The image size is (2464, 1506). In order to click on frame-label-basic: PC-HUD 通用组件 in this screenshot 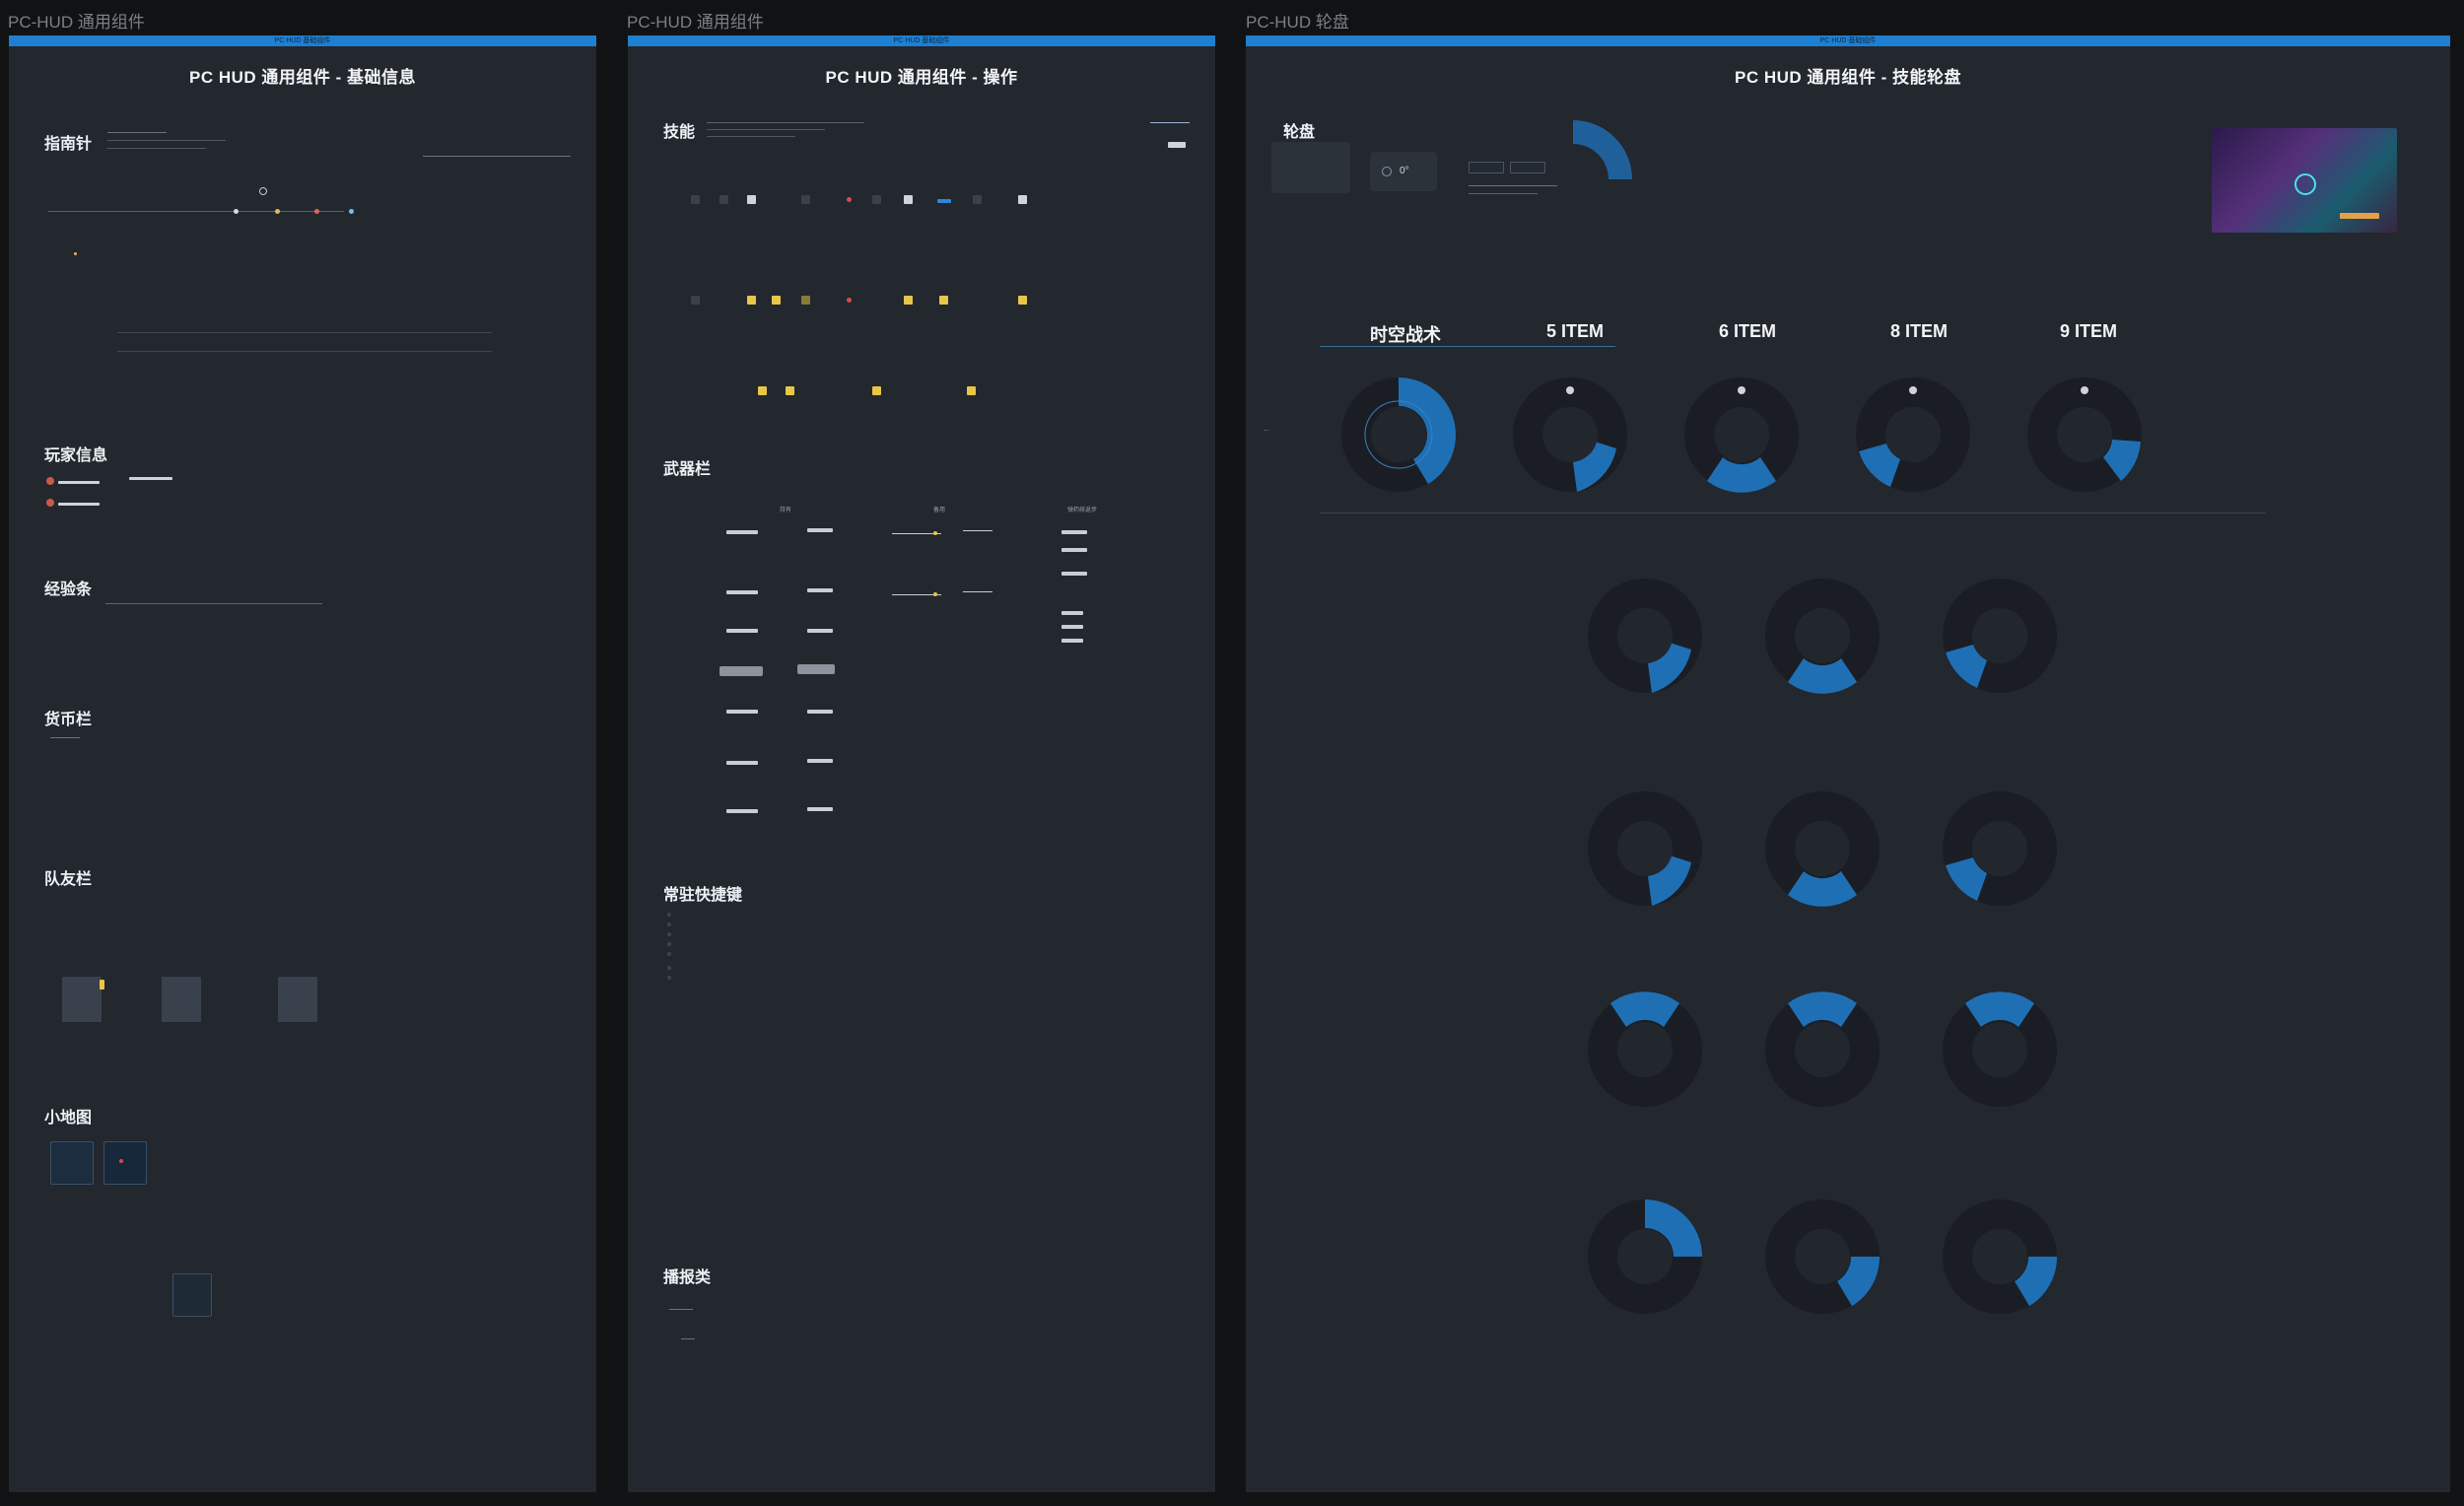, I will do `click(76, 20)`.